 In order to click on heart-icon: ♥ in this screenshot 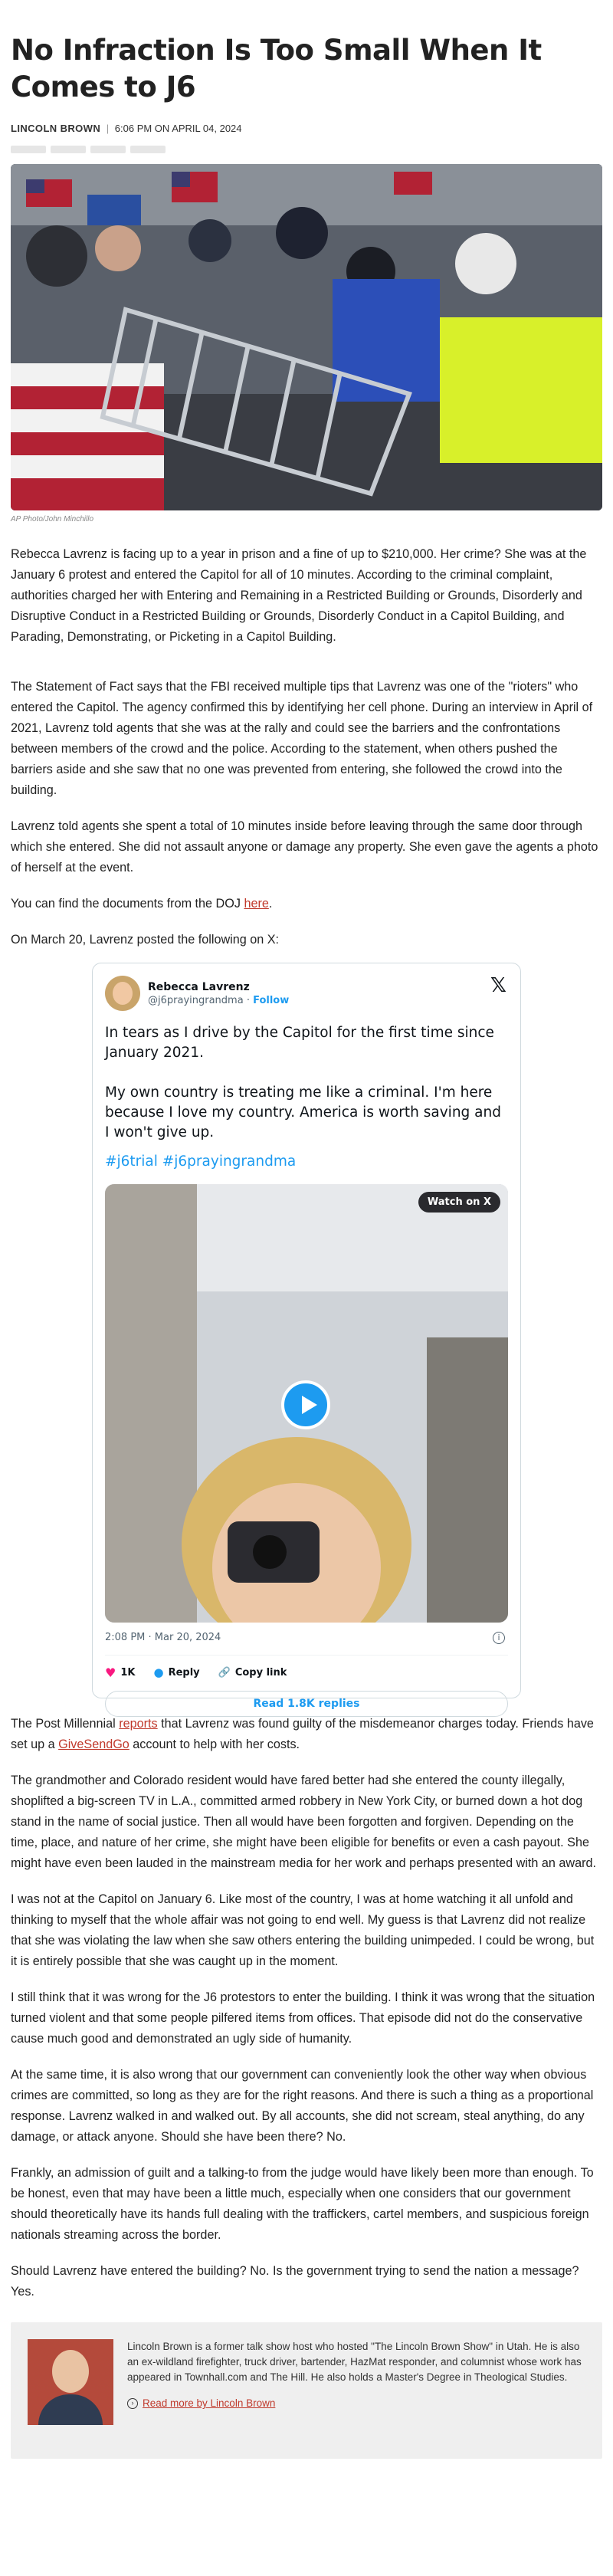, I will do `click(110, 1672)`.